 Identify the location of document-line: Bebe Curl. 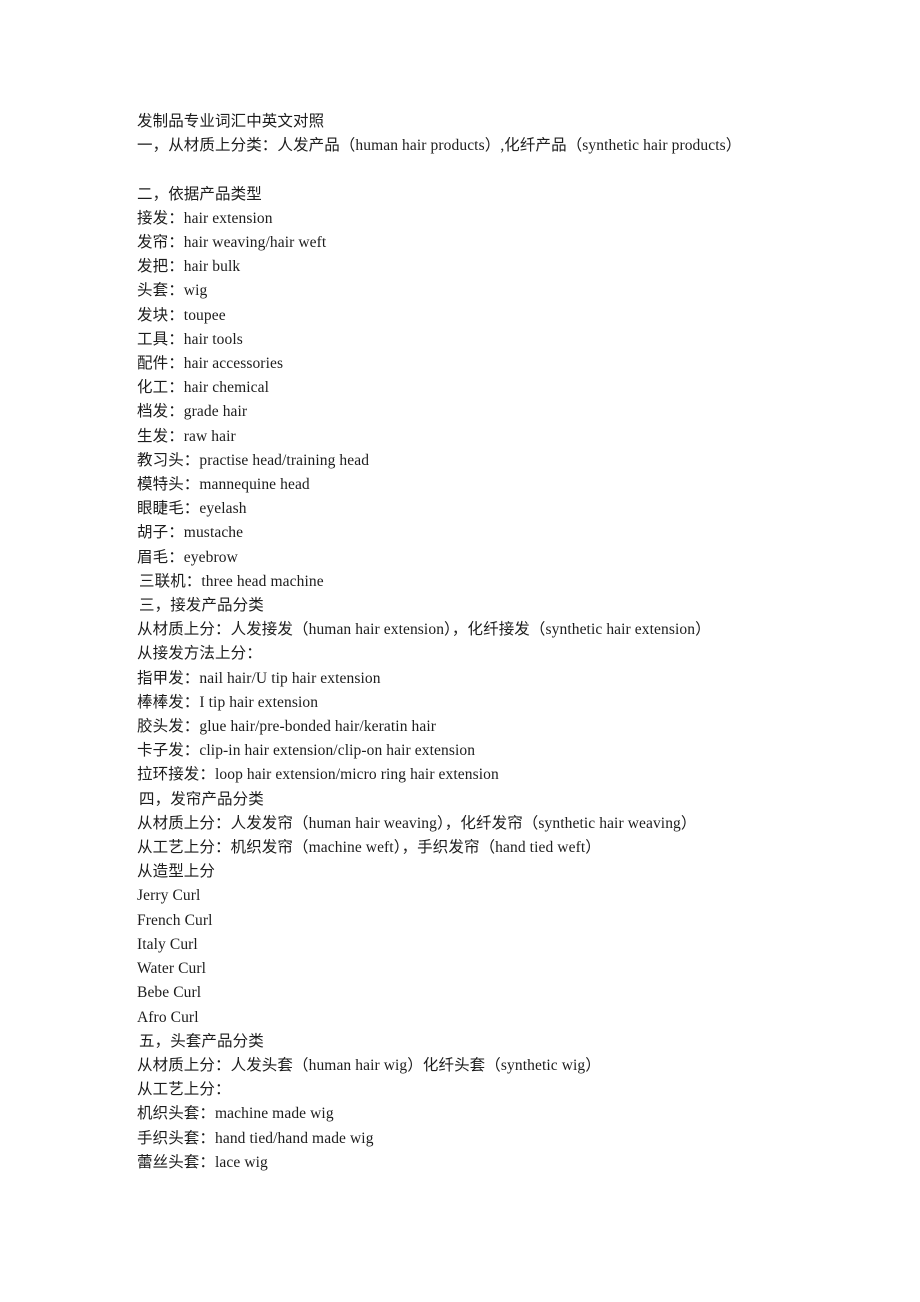
(169, 993).